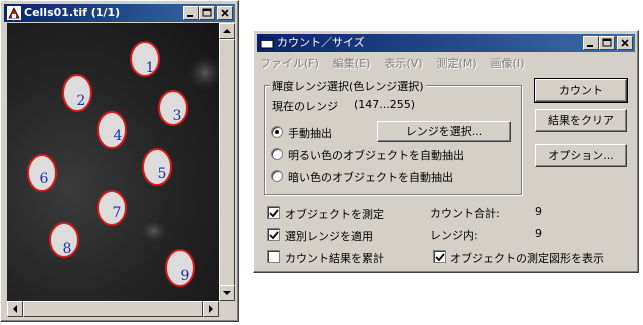 This screenshot has width=643, height=325. What do you see at coordinates (277, 132) in the screenshot?
I see `radio-manual` at bounding box center [277, 132].